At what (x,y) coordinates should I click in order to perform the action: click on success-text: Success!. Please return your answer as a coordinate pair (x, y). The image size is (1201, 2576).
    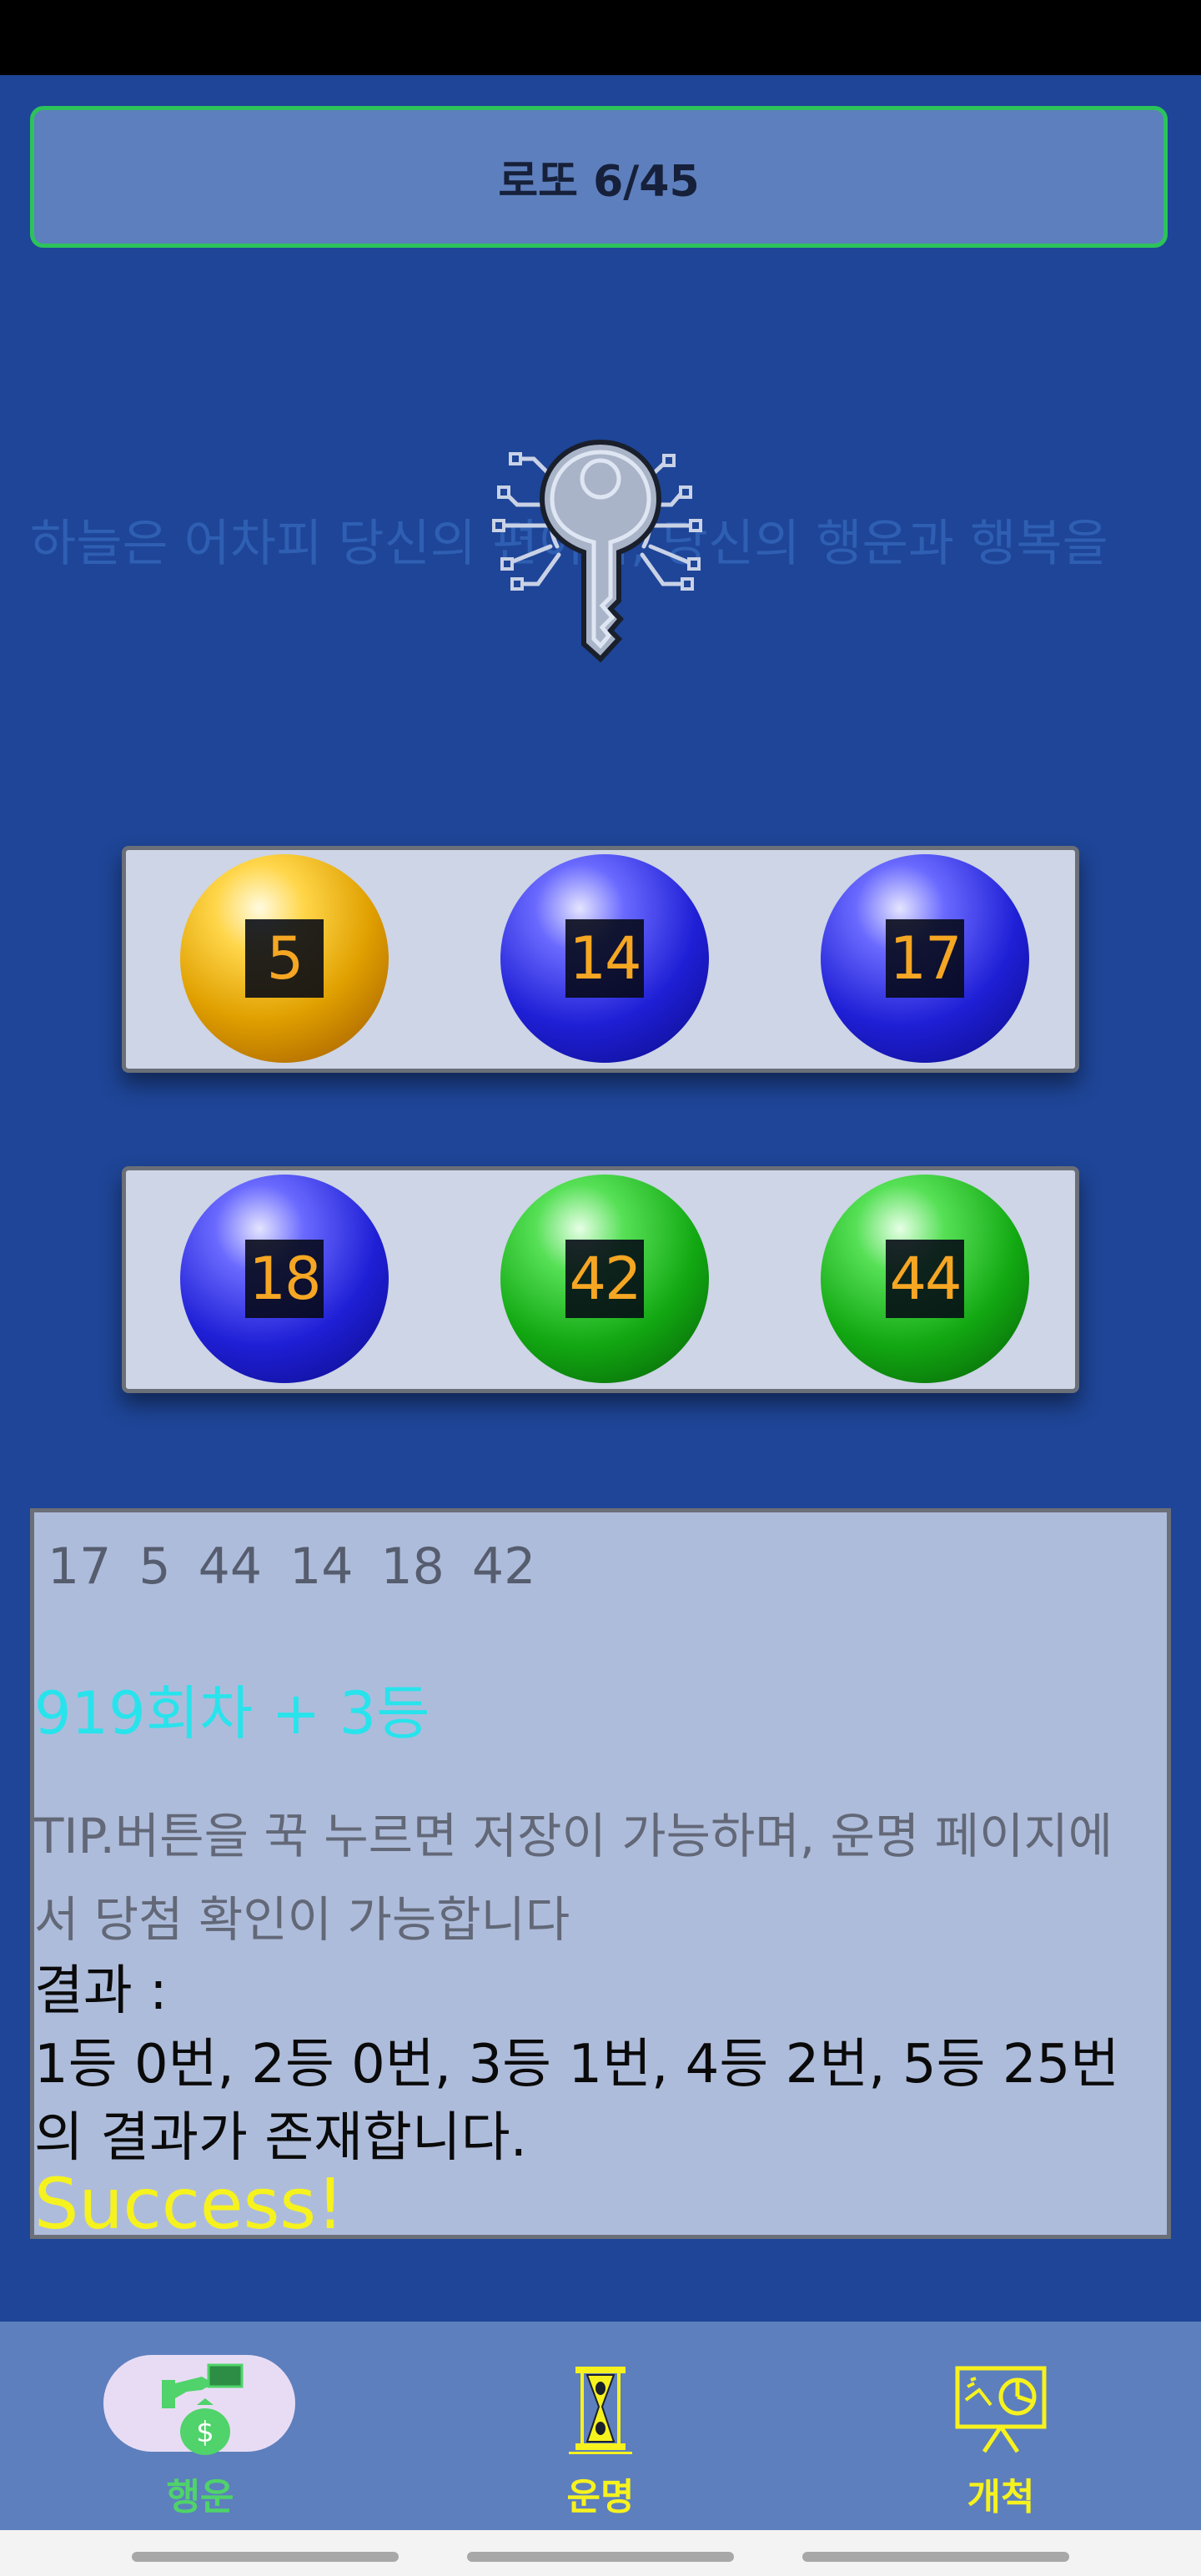
    Looking at the image, I should click on (189, 2204).